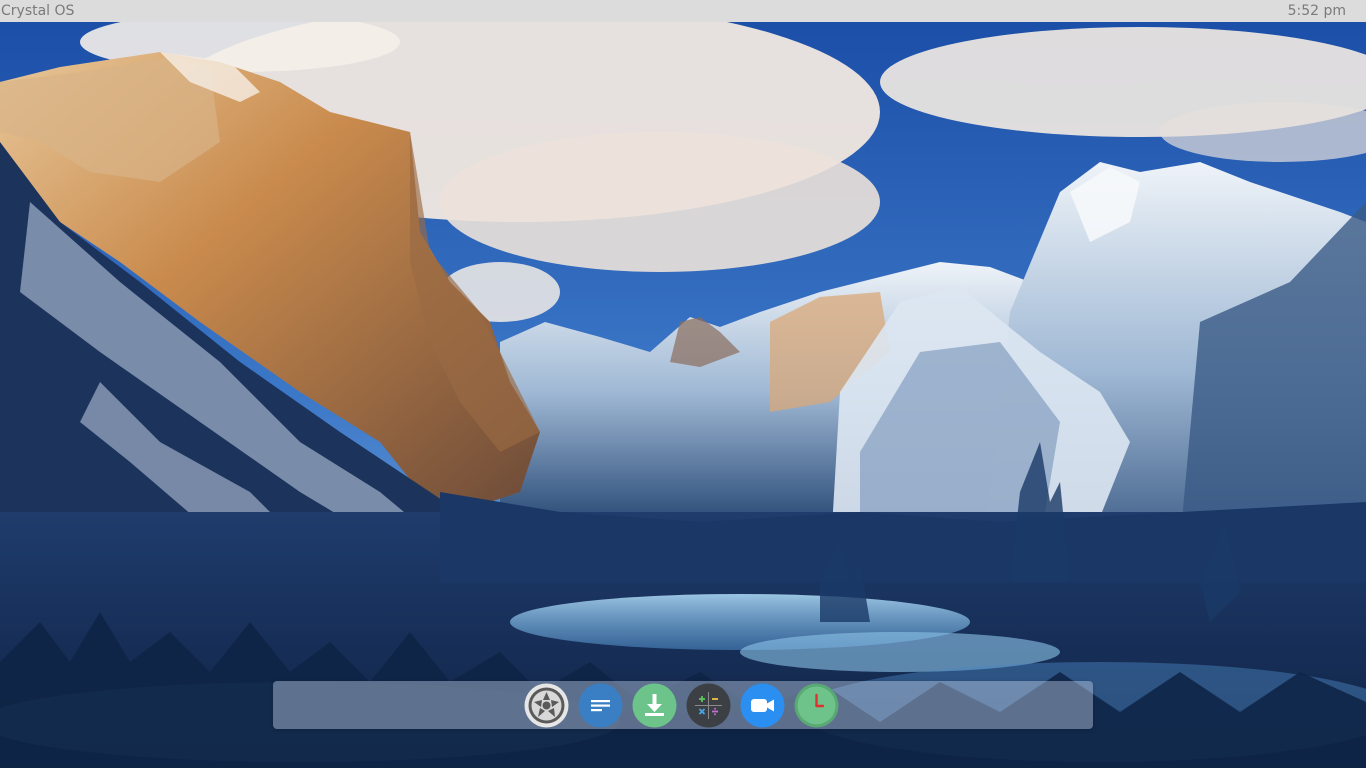 The width and height of the screenshot is (1366, 768). Describe the element at coordinates (683, 705) in the screenshot. I see `dock` at that location.